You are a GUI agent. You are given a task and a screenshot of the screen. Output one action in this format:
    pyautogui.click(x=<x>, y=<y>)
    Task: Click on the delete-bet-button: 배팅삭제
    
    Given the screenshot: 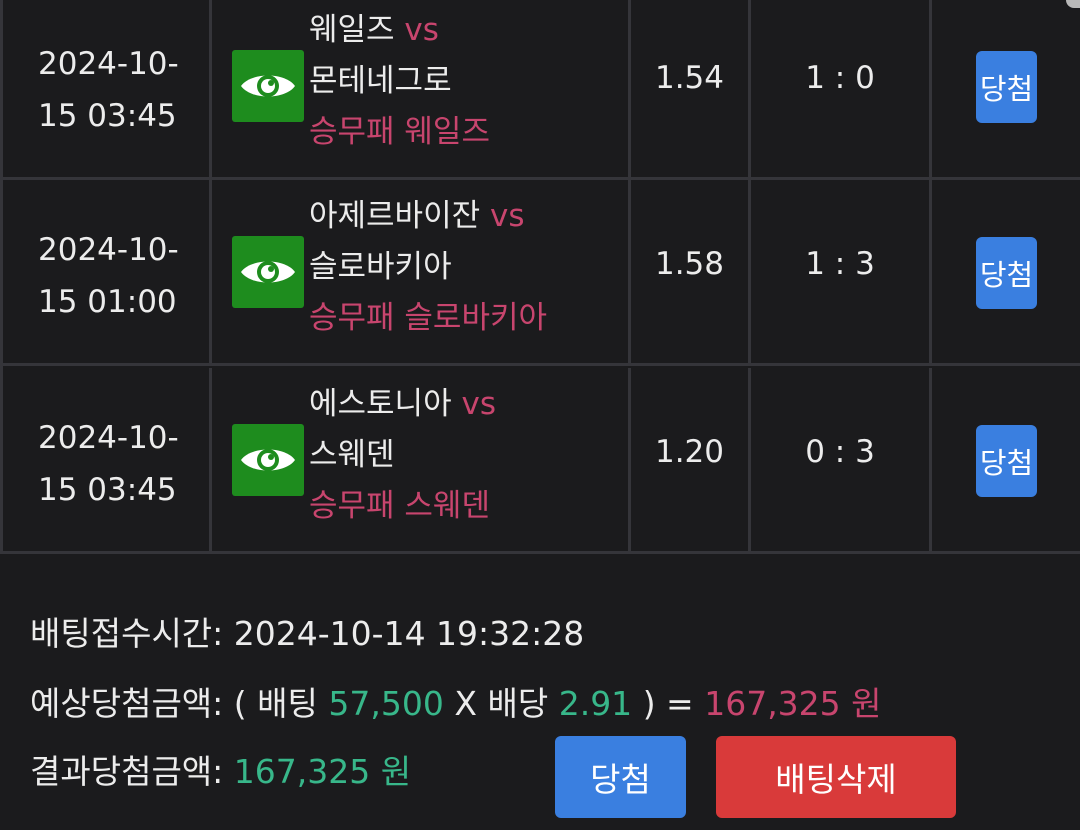 What is the action you would take?
    pyautogui.click(x=836, y=777)
    